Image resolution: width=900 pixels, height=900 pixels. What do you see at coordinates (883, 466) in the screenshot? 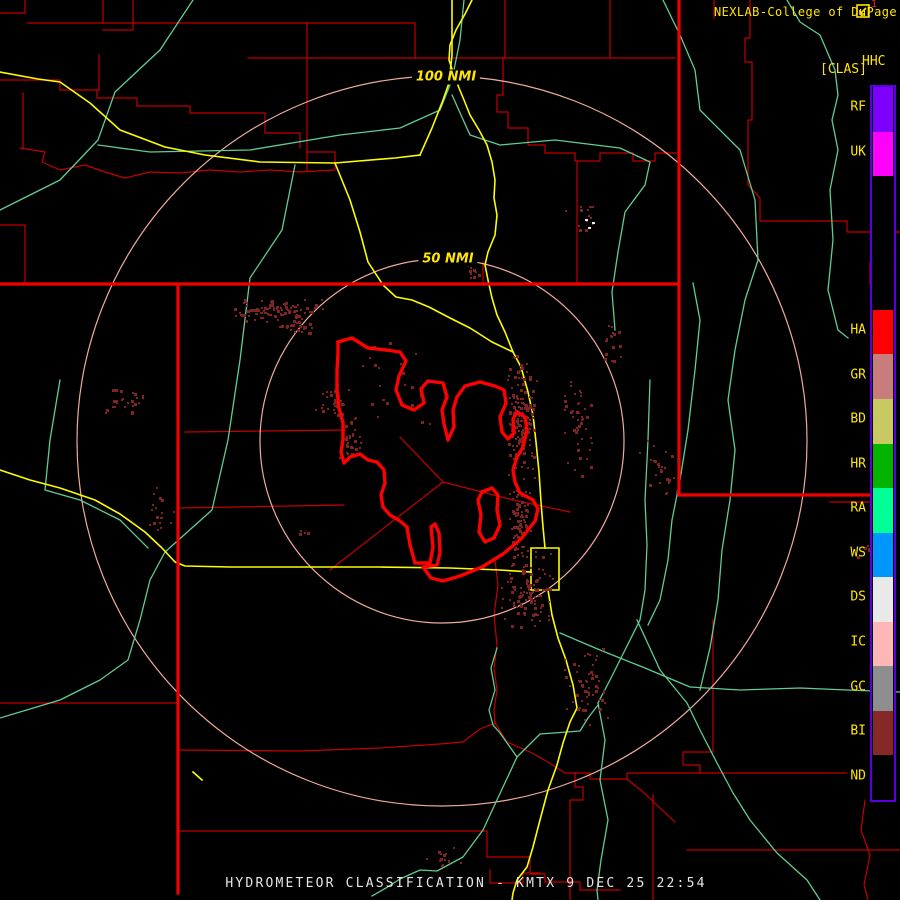
I see `legend-slot-HR` at bounding box center [883, 466].